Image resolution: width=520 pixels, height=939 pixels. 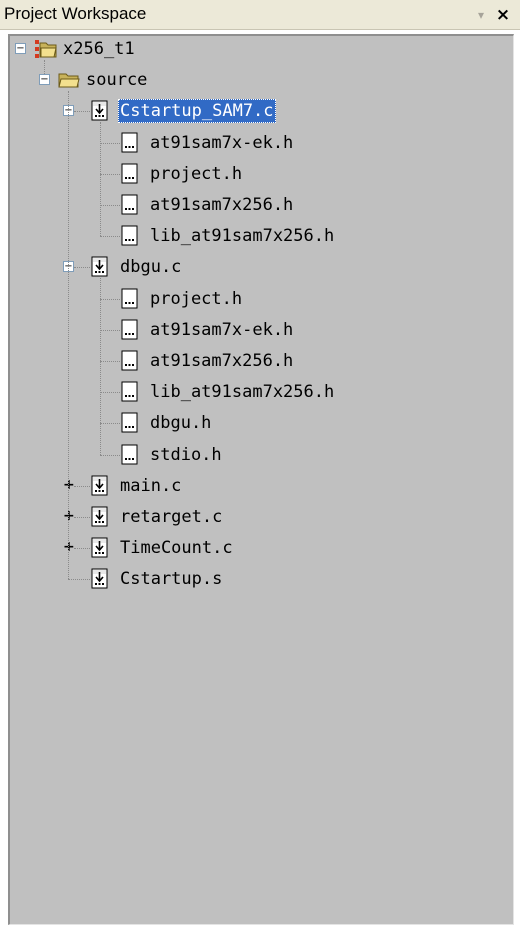 I want to click on source-file-label: Cstartup.s, so click(x=171, y=579).